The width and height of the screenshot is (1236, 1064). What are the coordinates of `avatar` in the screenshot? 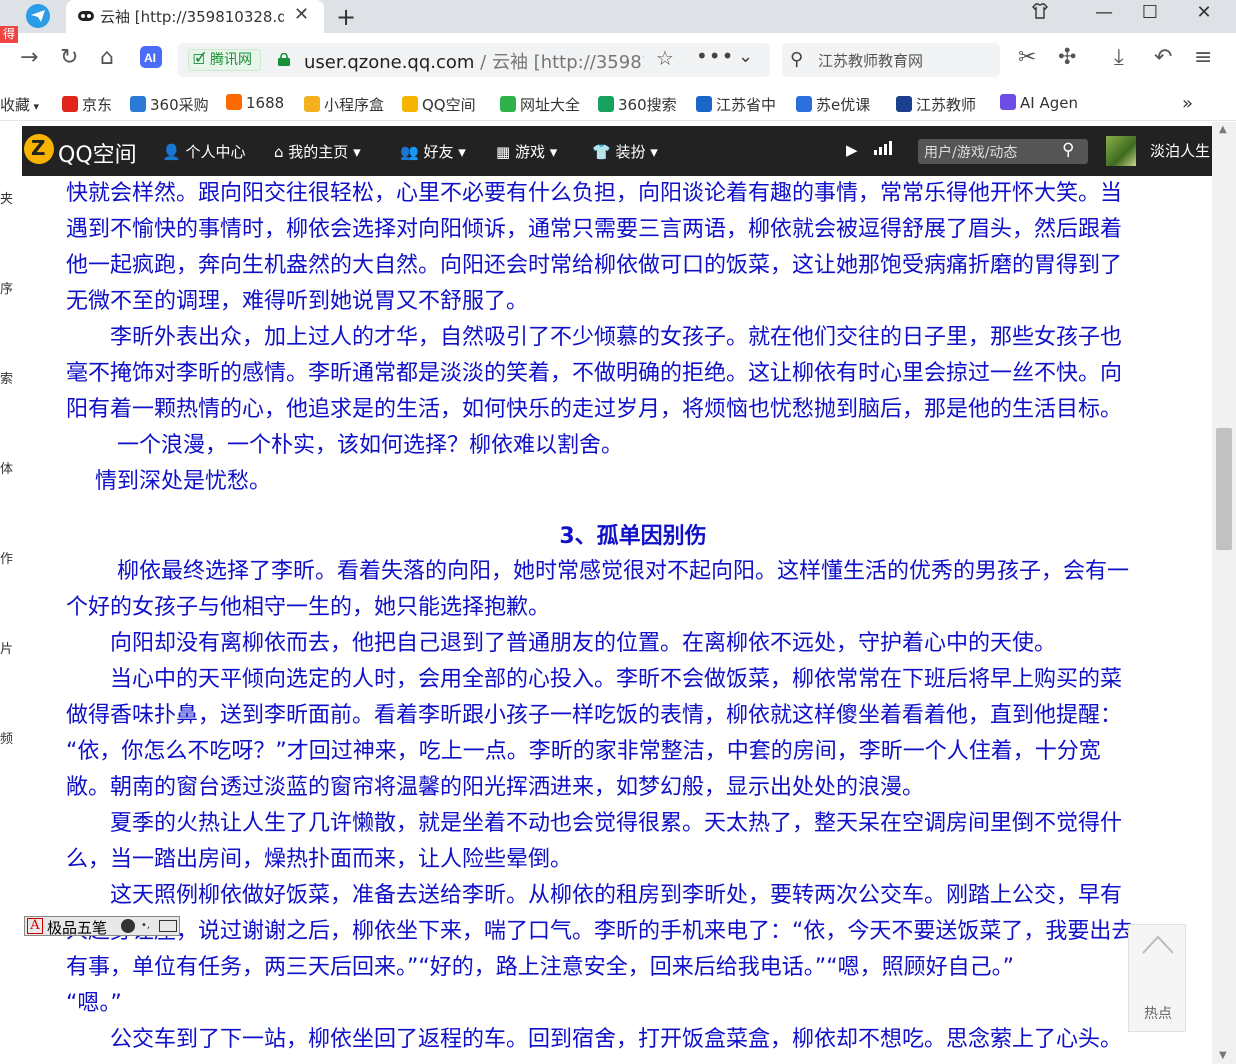 It's located at (1121, 151).